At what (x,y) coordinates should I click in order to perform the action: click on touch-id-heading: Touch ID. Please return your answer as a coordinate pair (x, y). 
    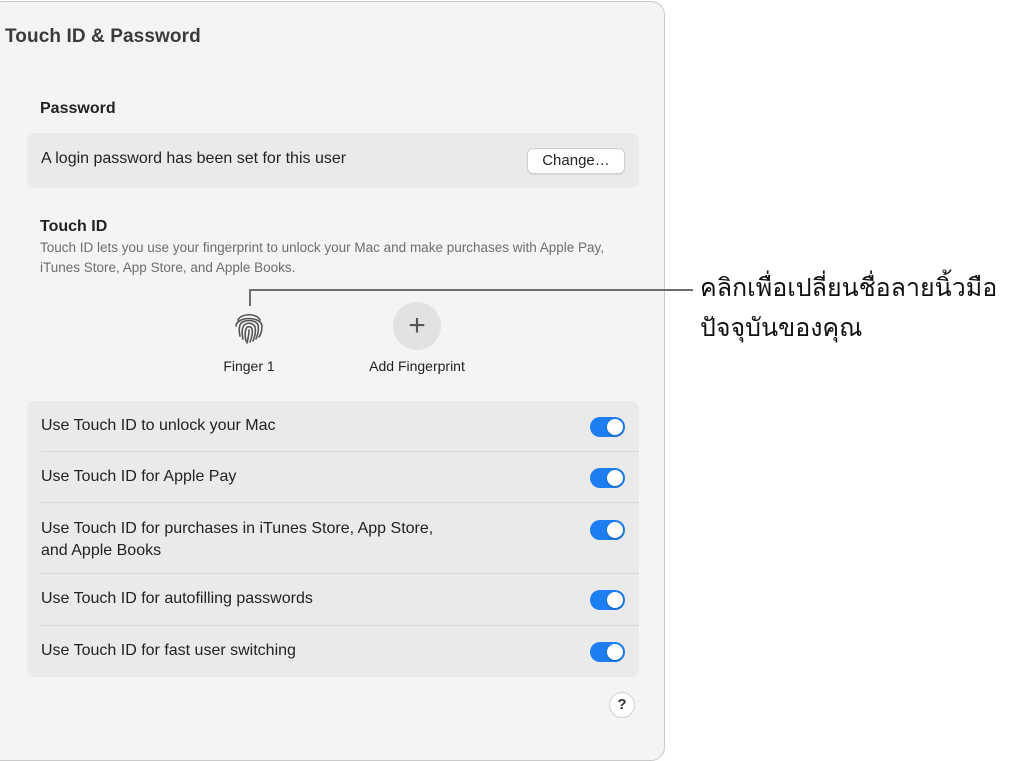
    Looking at the image, I should click on (74, 226).